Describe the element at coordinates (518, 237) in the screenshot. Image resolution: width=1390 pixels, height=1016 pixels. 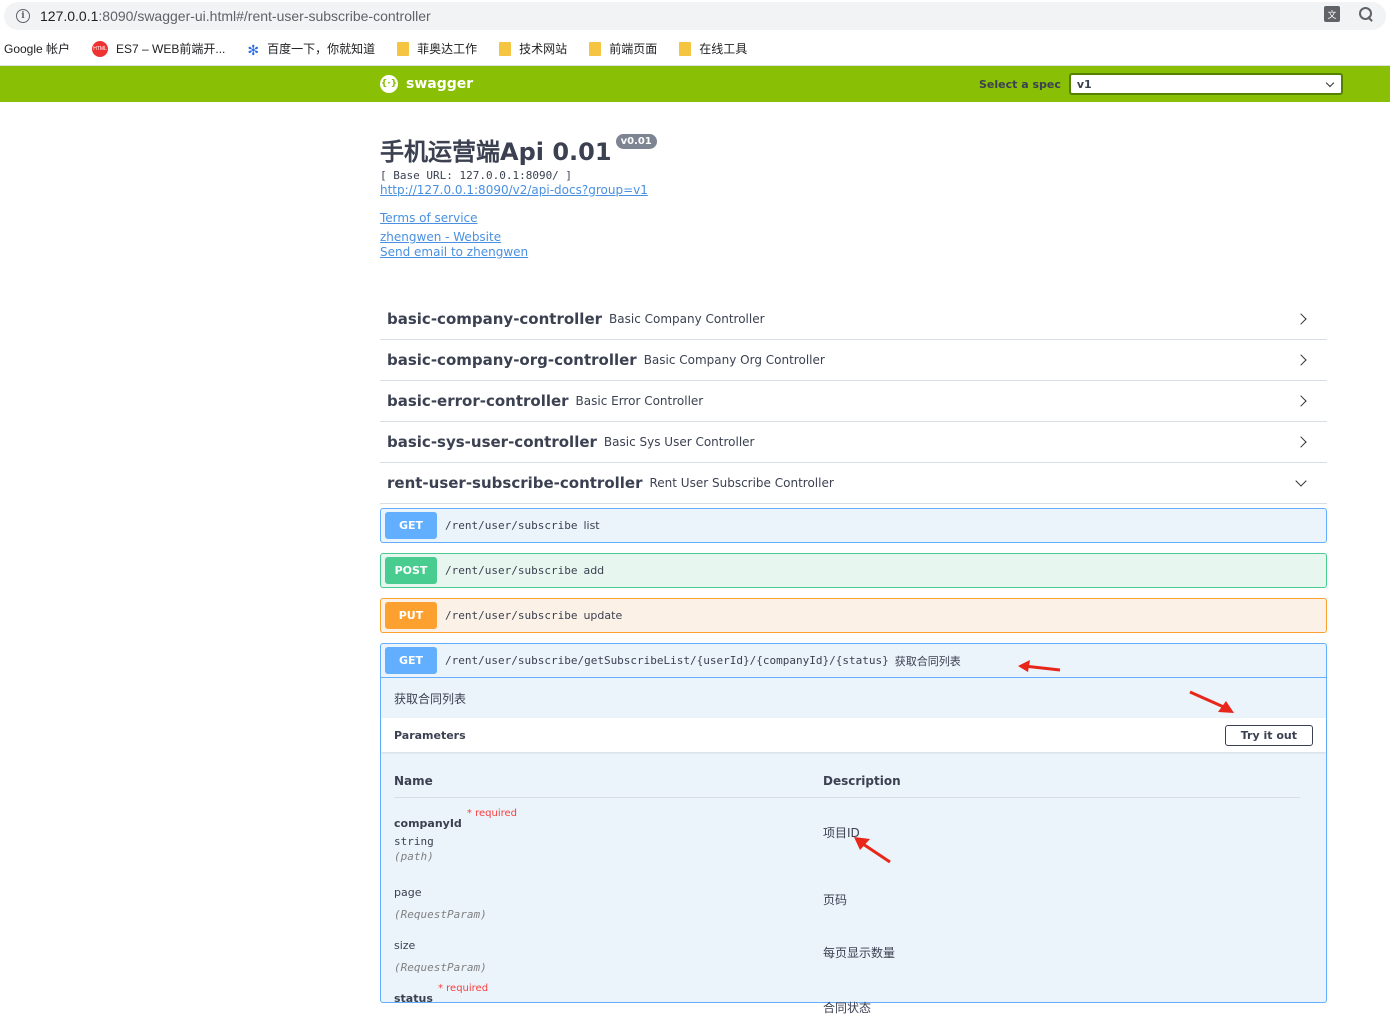
I see `website-link: zhengwen - Website` at that location.